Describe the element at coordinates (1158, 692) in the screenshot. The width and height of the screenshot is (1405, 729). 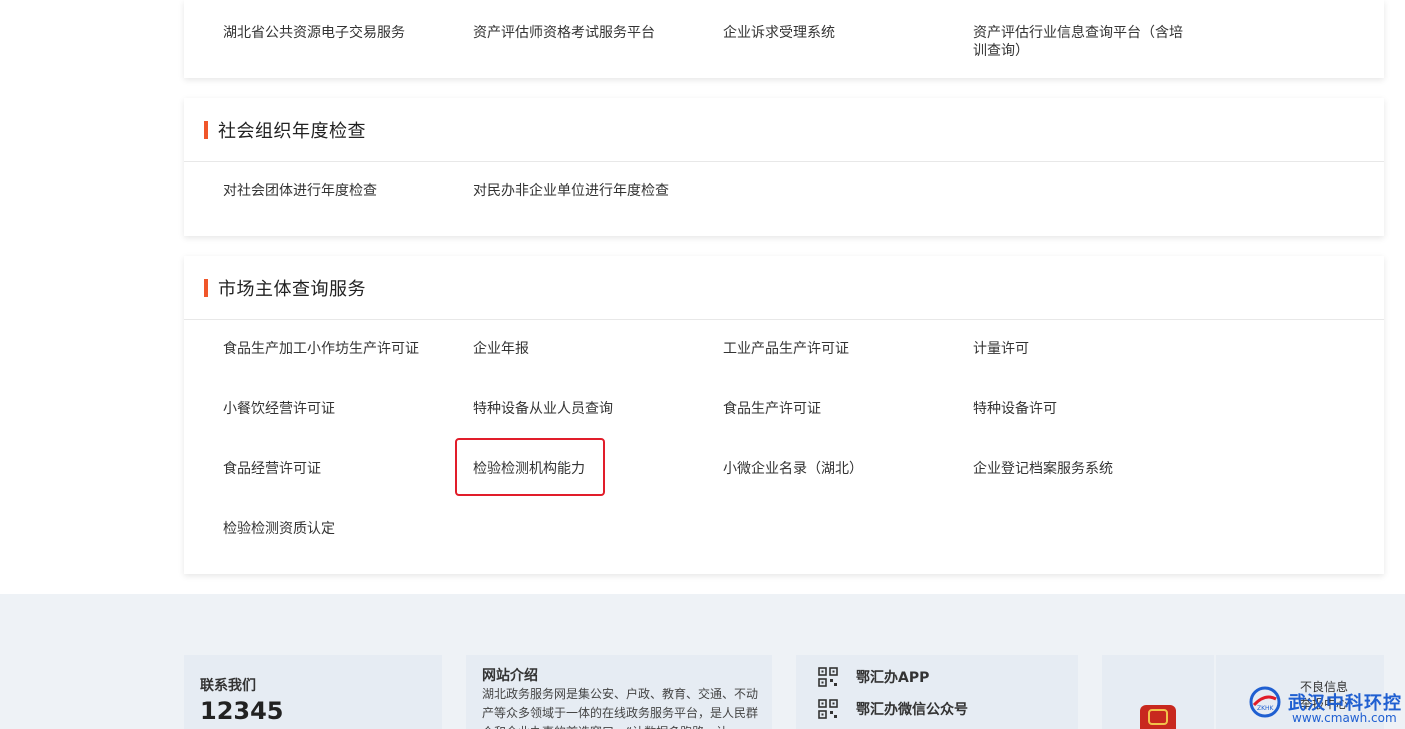
I see `gov-badge-box` at that location.